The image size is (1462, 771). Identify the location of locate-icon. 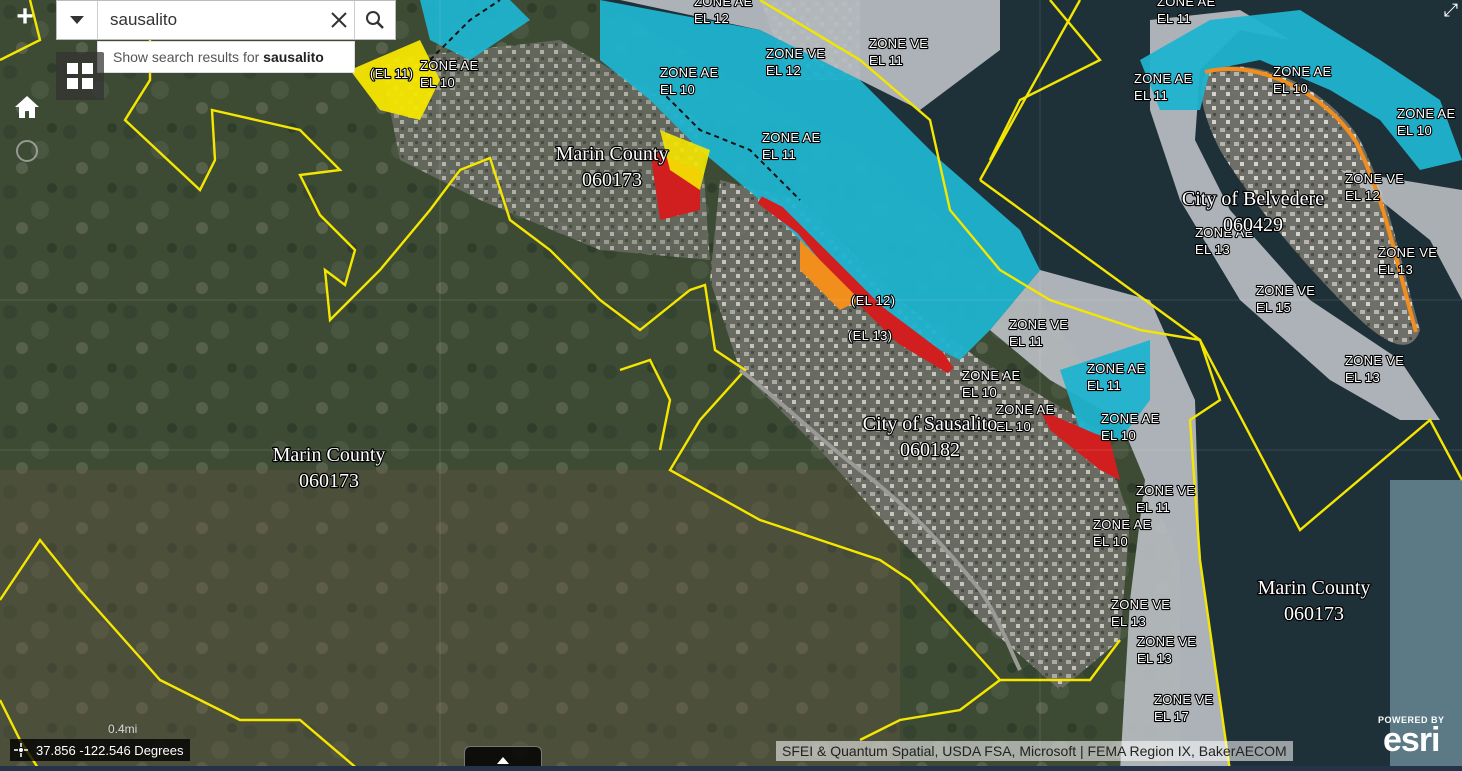
(27, 151).